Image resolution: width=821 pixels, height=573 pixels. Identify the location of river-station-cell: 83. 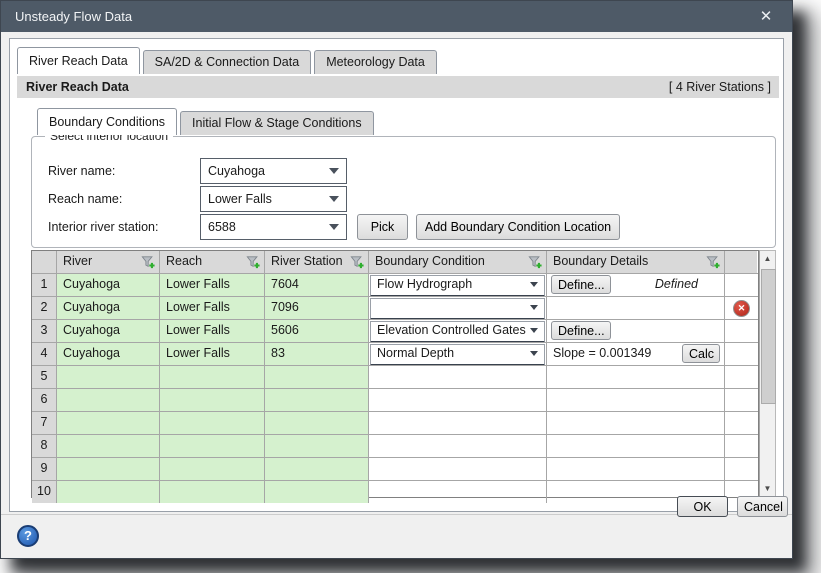
(317, 354).